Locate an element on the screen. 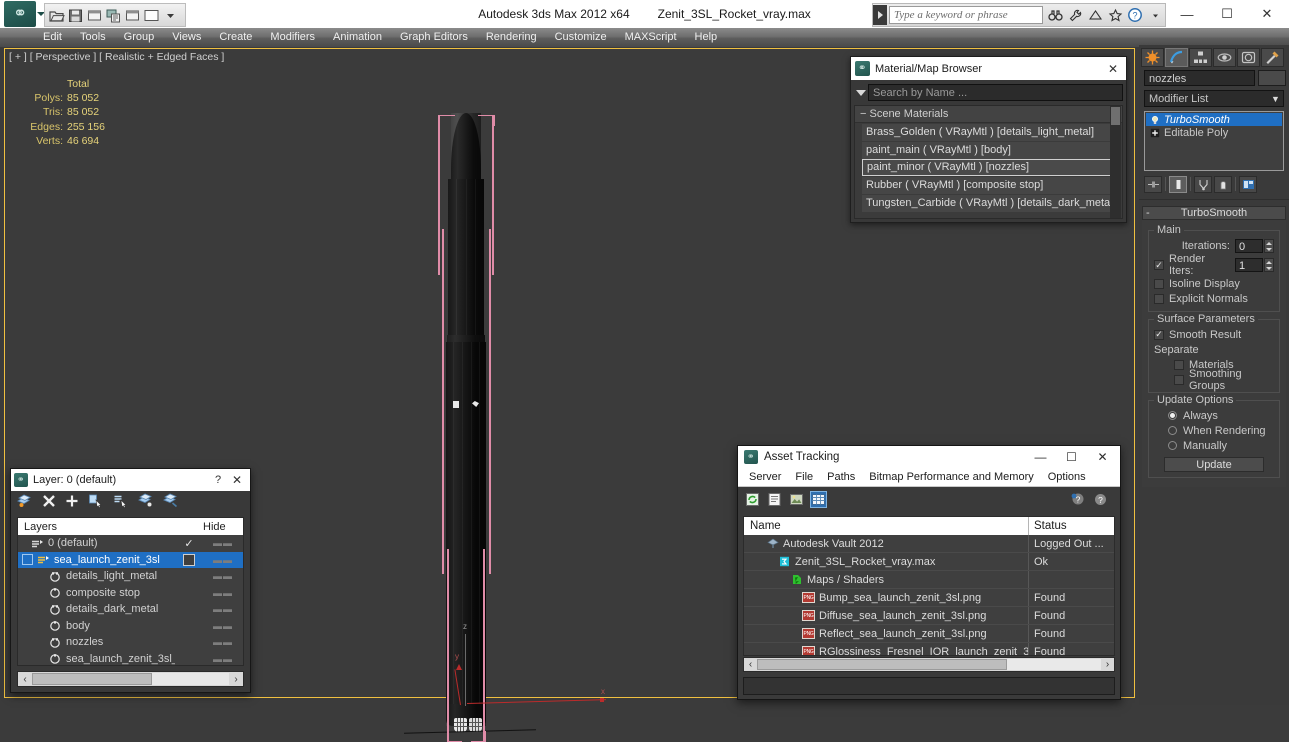 The image size is (1289, 742). modifier-list-dropdown: Modifier List ▼ is located at coordinates (1214, 98).